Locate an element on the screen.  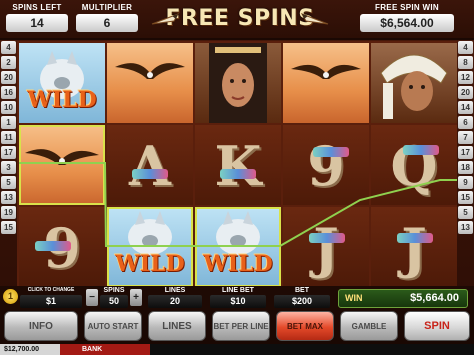
woman-portrait-icon is located at coordinates (238, 83).